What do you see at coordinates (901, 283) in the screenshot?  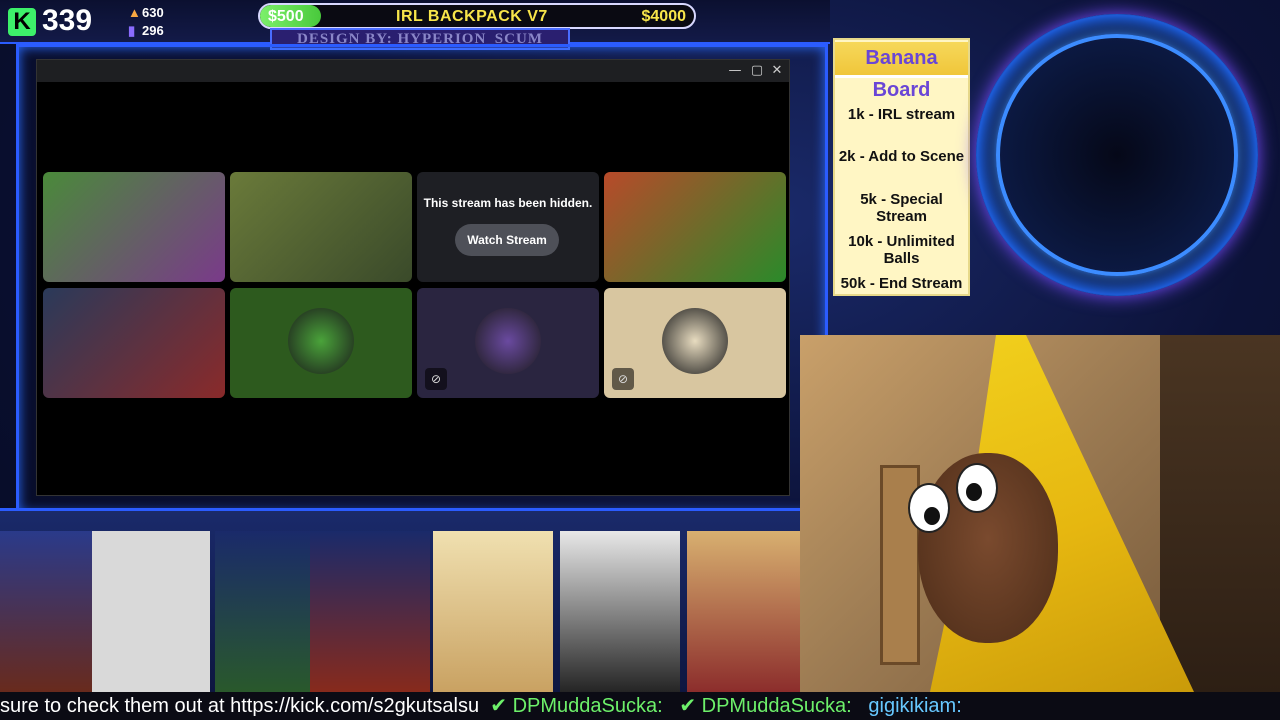 I see `banana-board-item: 50k - End Stream` at bounding box center [901, 283].